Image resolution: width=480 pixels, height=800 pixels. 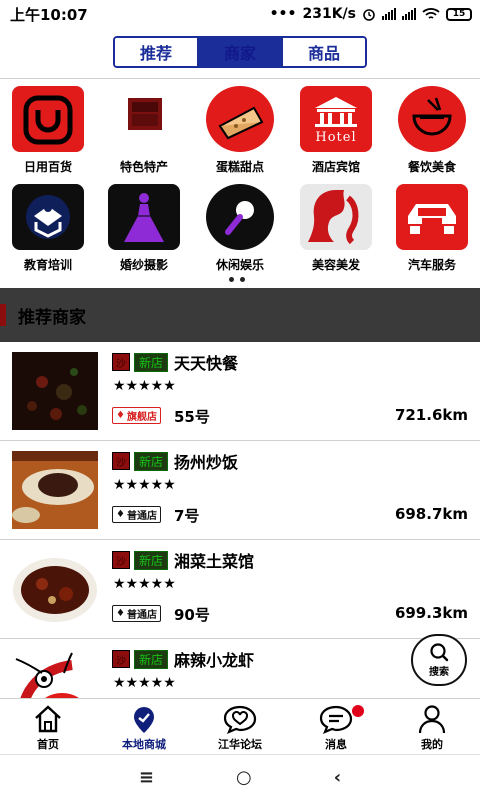 I want to click on category-label: 特色特产, so click(x=143, y=167).